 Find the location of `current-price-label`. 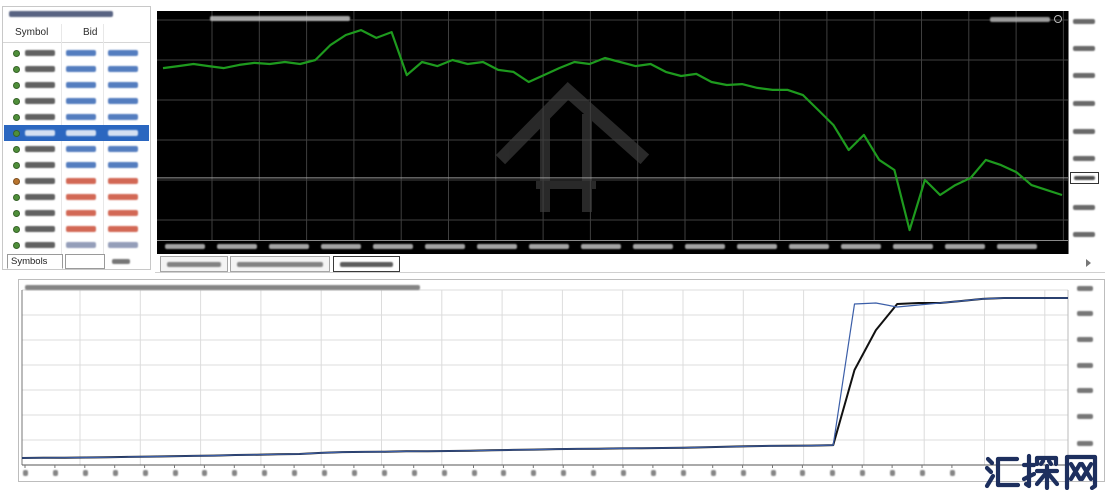

current-price-label is located at coordinates (1084, 177).